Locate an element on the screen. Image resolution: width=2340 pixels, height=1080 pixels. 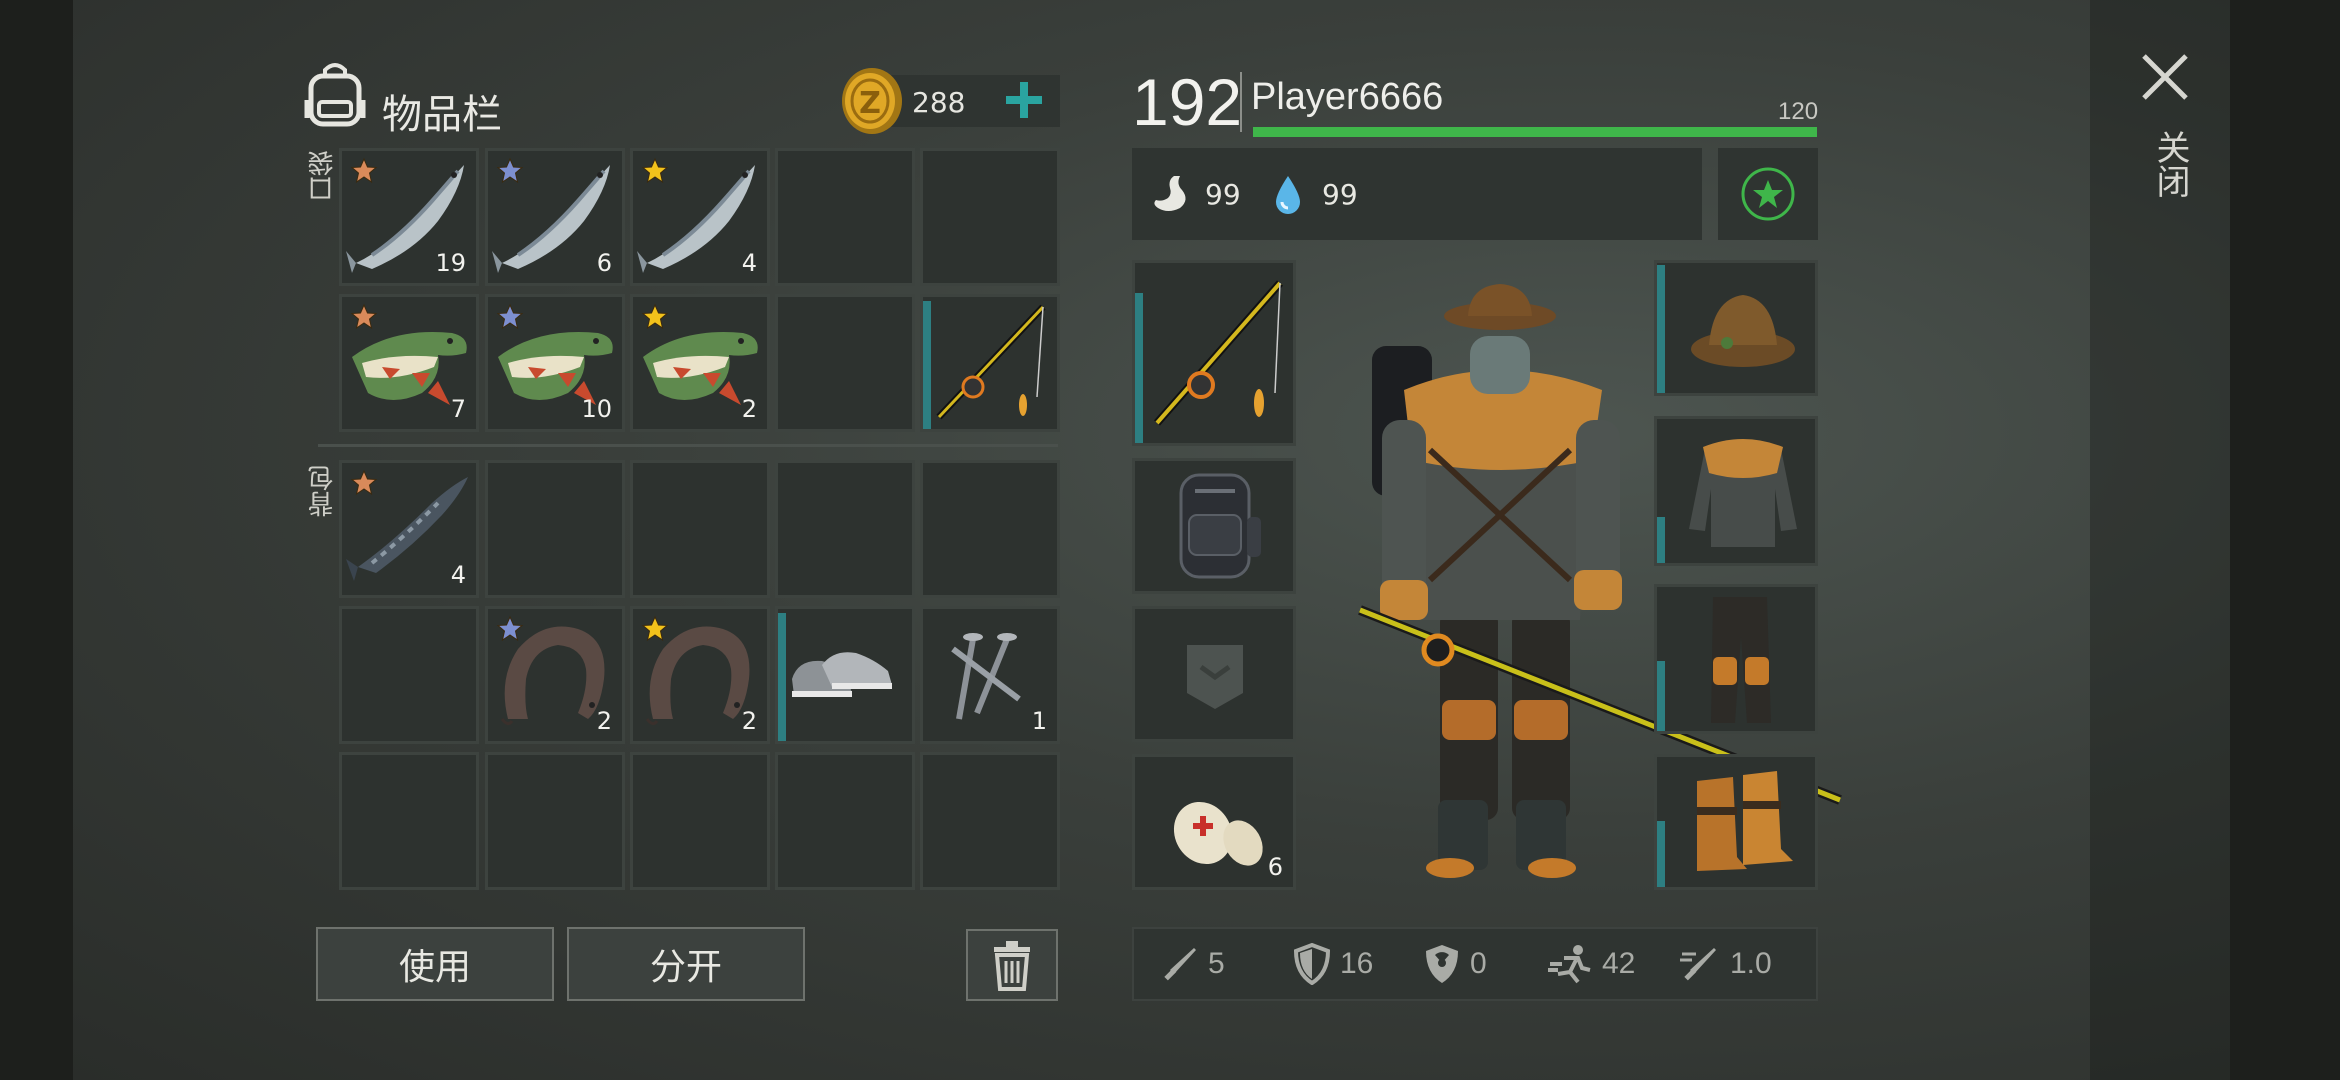
add-coins-icon is located at coordinates (1024, 100).